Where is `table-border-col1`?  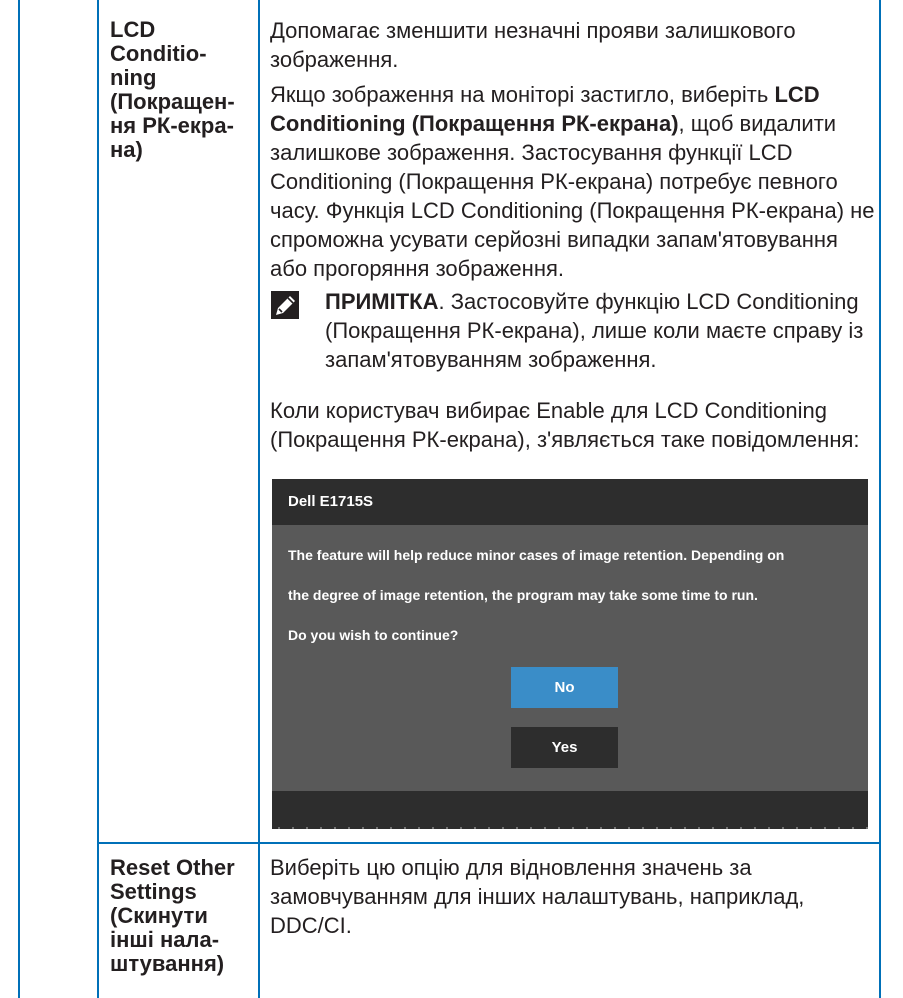
table-border-col1 is located at coordinates (98, 499).